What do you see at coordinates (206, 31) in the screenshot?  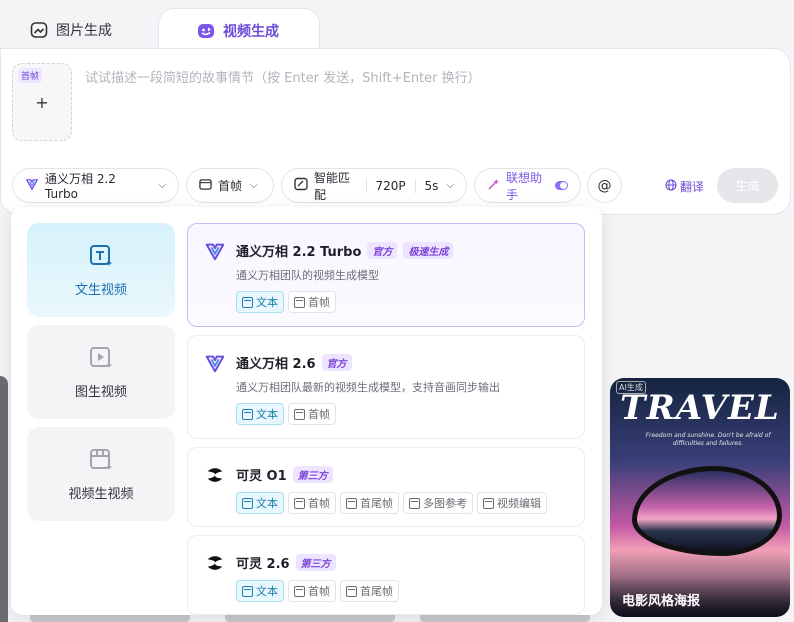 I see `video-gen-icon` at bounding box center [206, 31].